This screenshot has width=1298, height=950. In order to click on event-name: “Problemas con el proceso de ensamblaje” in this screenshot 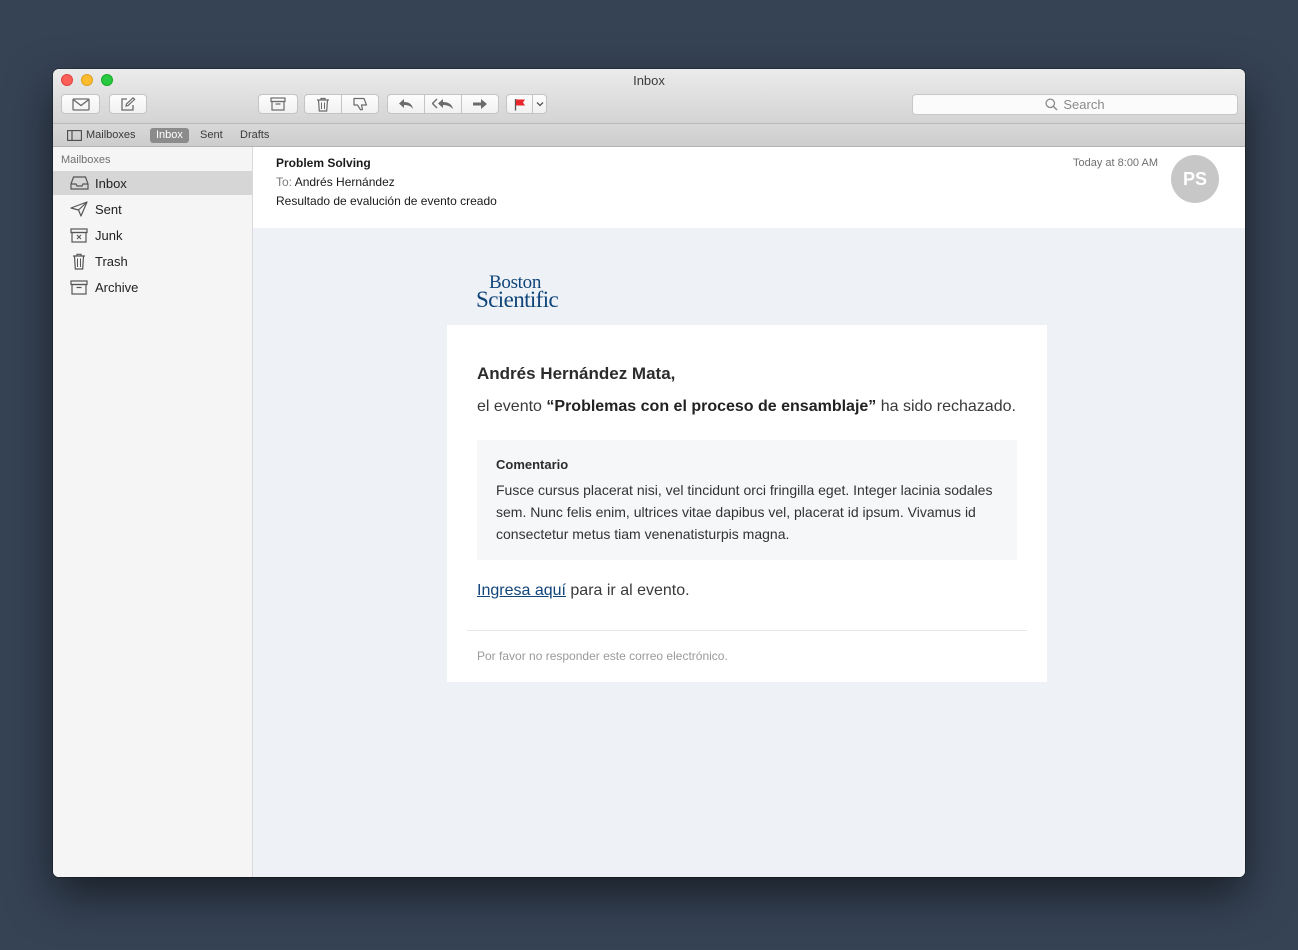, I will do `click(711, 406)`.